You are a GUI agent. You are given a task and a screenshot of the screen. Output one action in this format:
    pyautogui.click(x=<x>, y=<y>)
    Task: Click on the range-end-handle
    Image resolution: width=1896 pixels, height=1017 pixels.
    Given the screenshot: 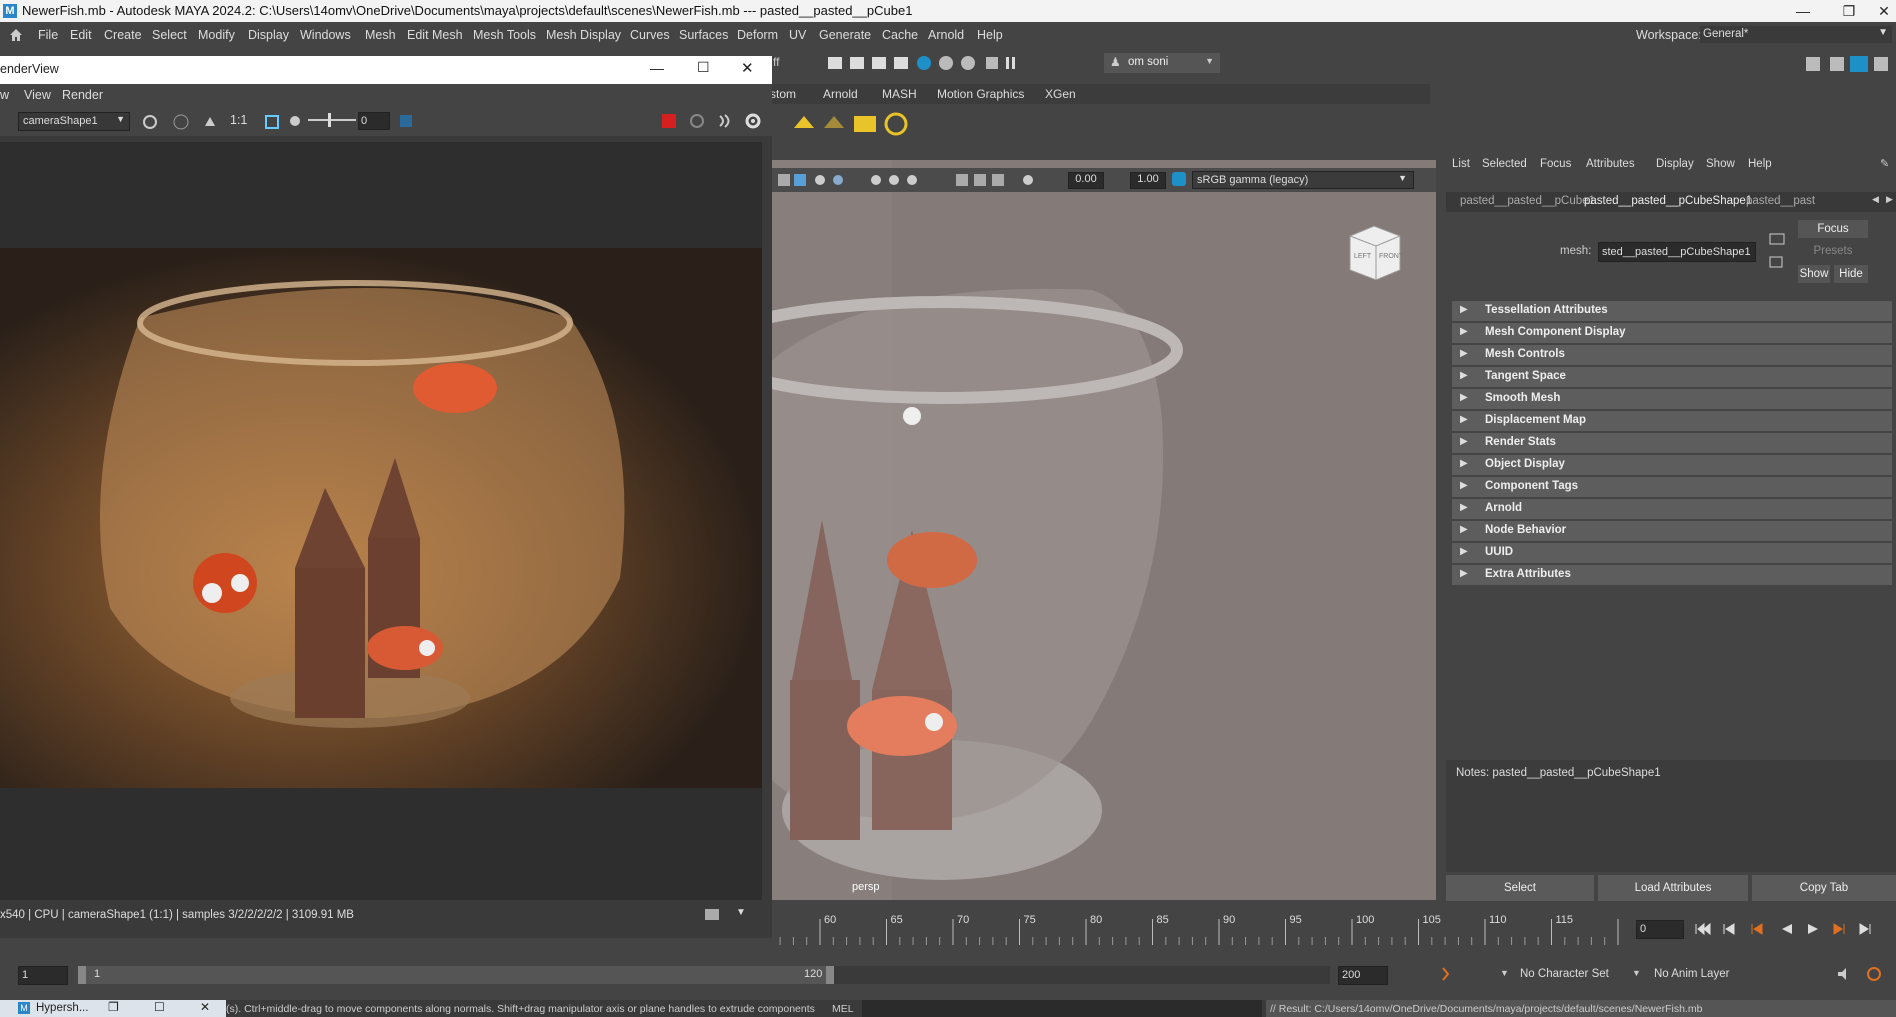 What is the action you would take?
    pyautogui.click(x=830, y=975)
    